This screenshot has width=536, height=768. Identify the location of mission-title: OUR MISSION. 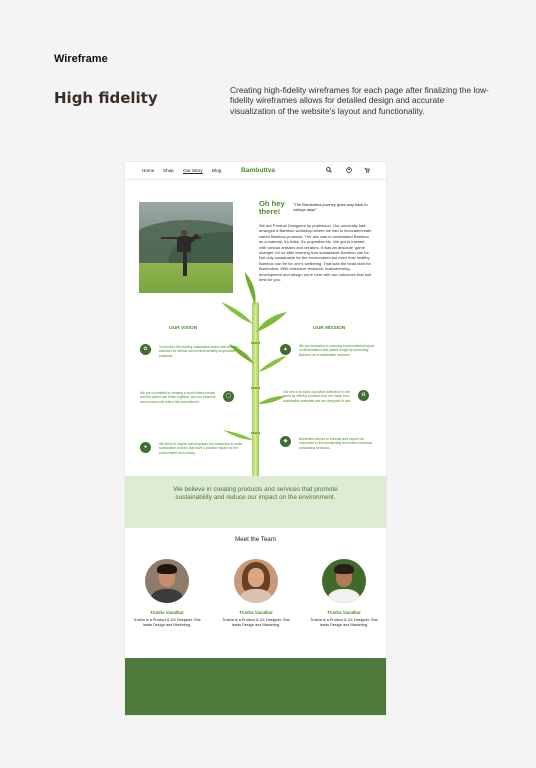
(329, 328).